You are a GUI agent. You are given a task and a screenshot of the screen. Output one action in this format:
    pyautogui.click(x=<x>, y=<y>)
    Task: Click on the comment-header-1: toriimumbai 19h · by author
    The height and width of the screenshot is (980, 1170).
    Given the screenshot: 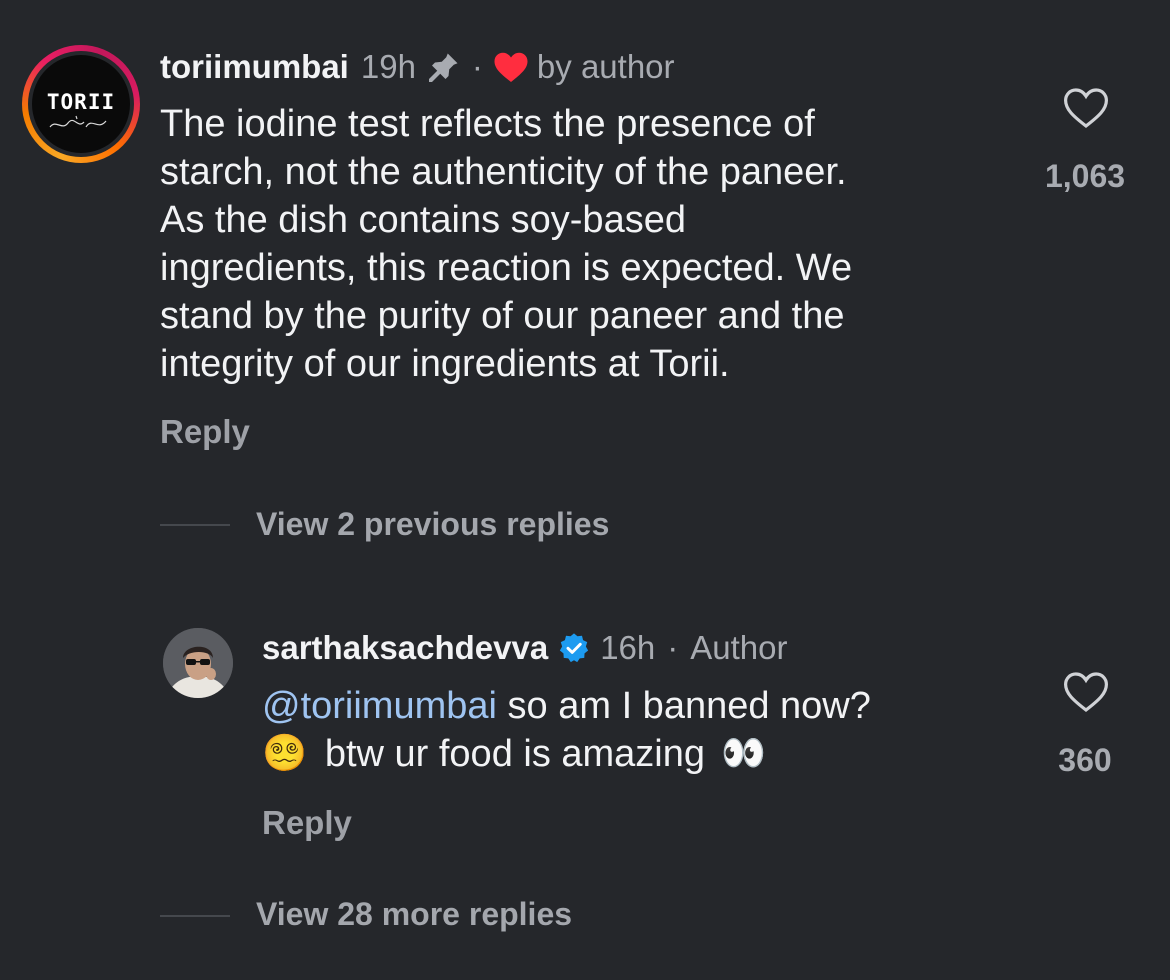 What is the action you would take?
    pyautogui.click(x=417, y=67)
    